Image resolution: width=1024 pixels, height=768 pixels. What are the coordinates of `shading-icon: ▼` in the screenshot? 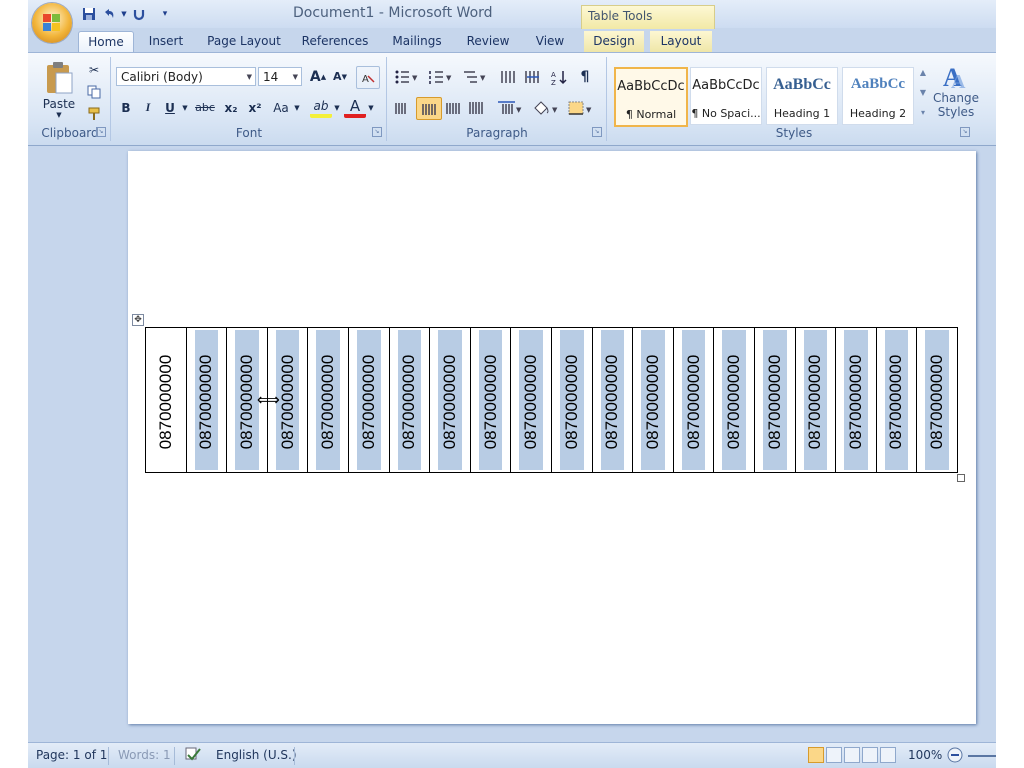 It's located at (546, 107).